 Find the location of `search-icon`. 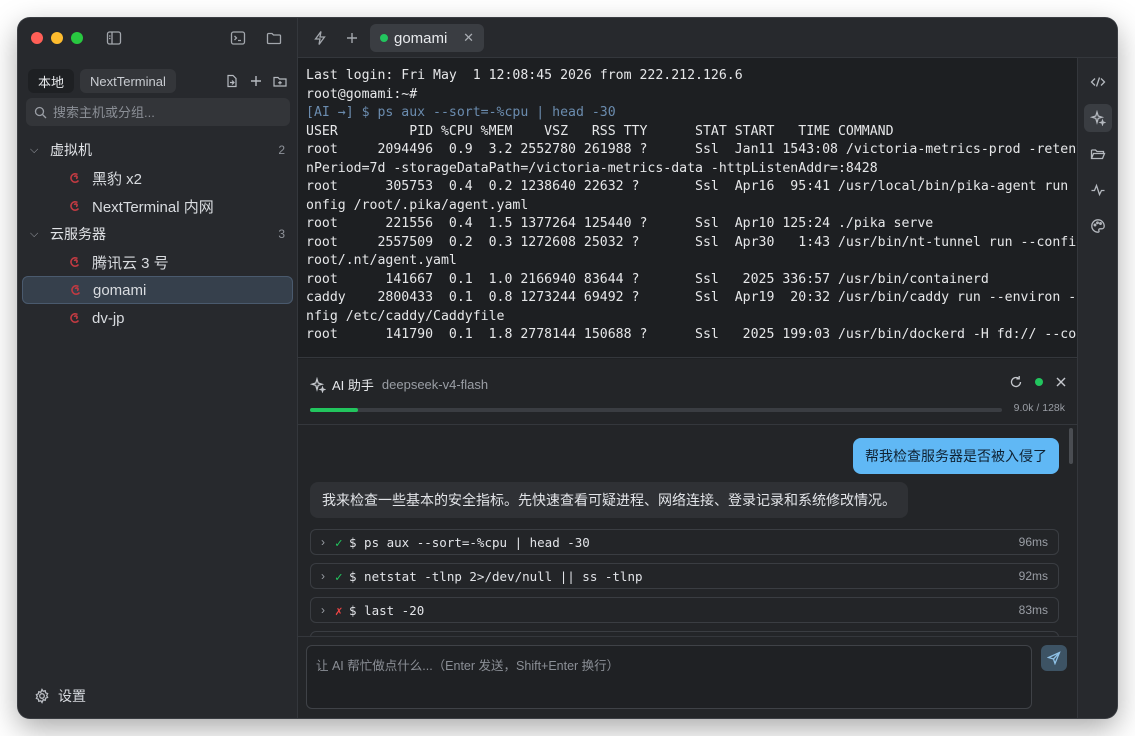

search-icon is located at coordinates (40, 112).